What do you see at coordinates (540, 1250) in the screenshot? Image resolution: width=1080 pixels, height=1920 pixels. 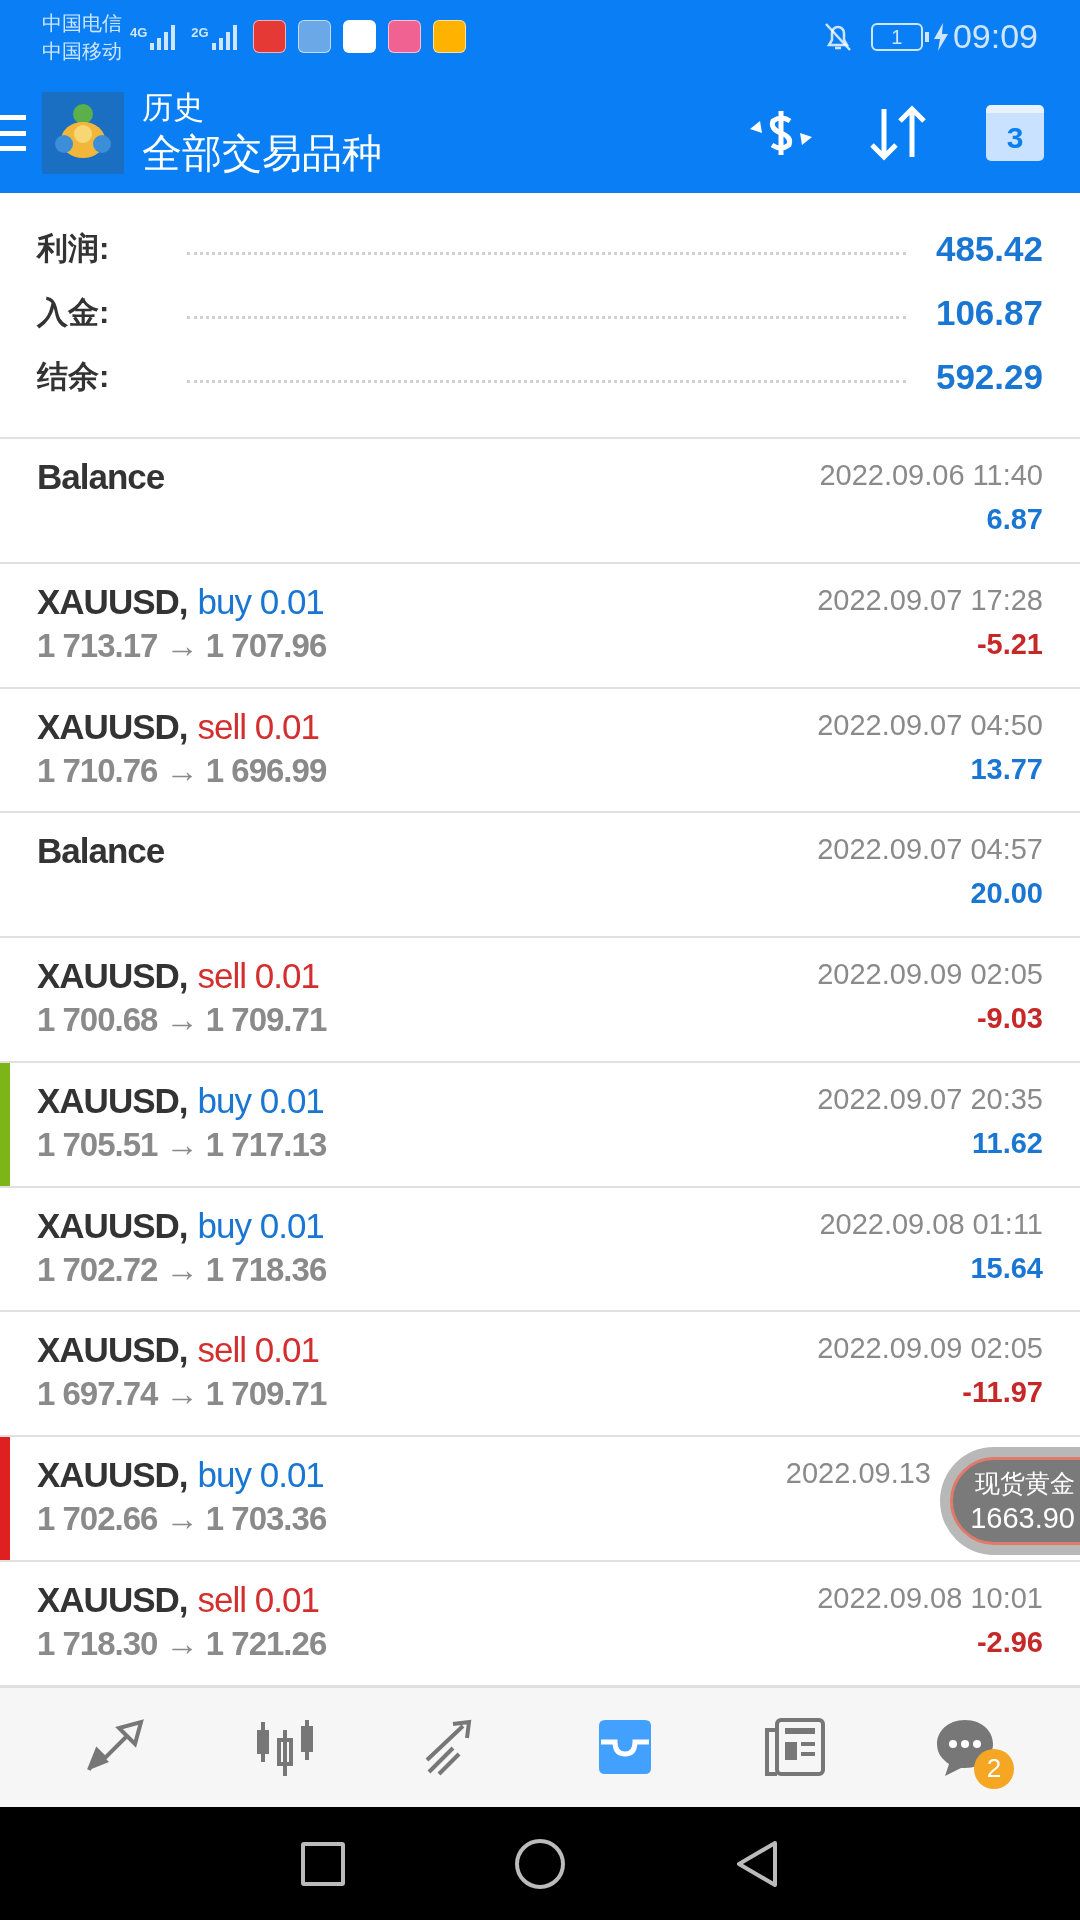 I see `history-row: XAUUSD, buy 0.01 1 702.72 → 1 718.36 2022.09.08 01:11 15.64` at bounding box center [540, 1250].